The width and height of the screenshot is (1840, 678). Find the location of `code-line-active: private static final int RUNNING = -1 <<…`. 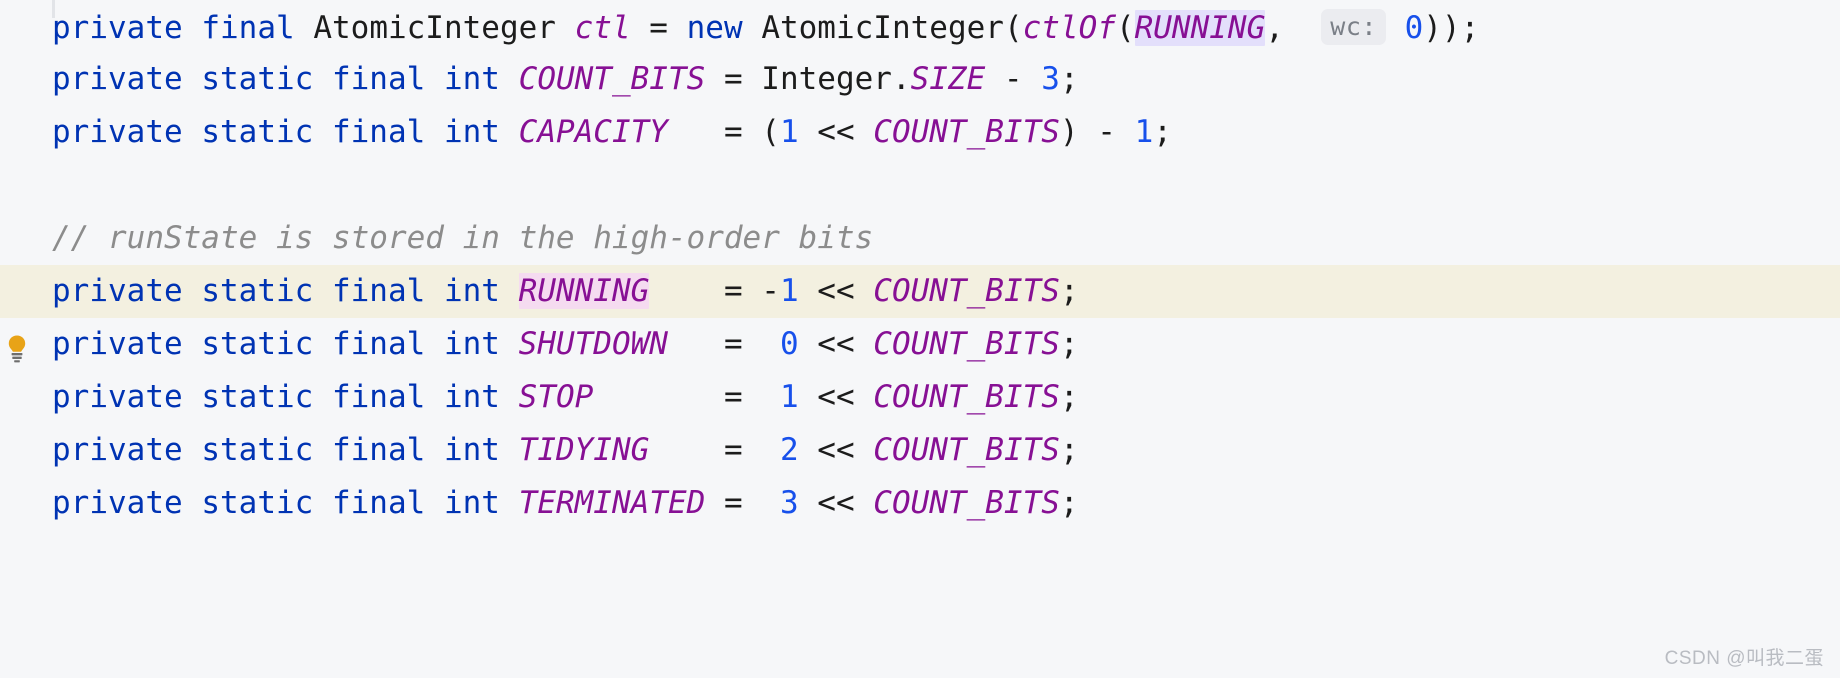

code-line-active: private static final int RUNNING = -1 <<… is located at coordinates (920, 291).